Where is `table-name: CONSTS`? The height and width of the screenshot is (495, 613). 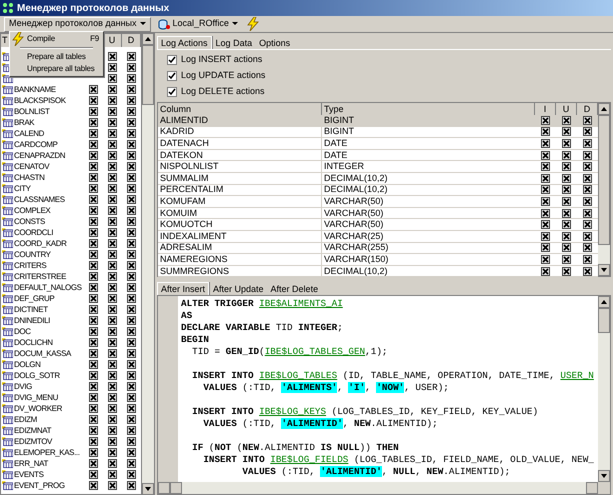
table-name: CONSTS is located at coordinates (29, 221).